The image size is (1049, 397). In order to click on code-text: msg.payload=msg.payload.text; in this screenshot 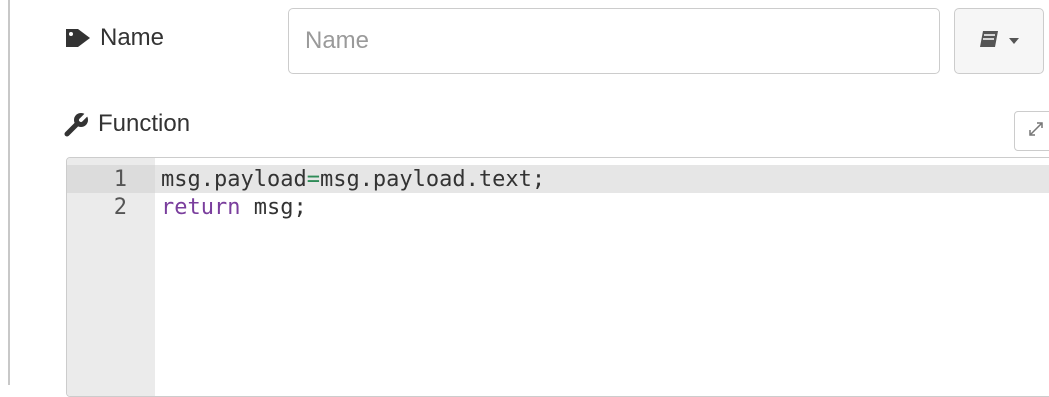, I will do `click(353, 179)`.